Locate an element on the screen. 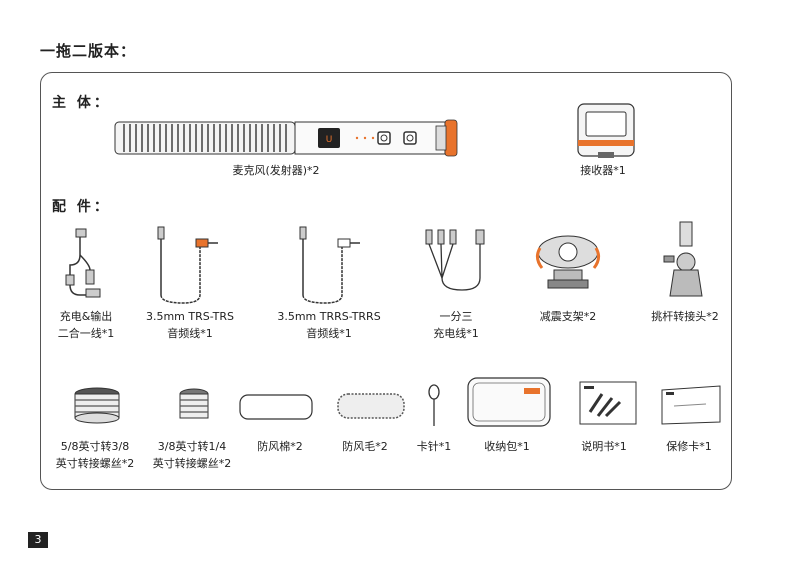  receiver-caption: 接收器*1 is located at coordinates (603, 170).